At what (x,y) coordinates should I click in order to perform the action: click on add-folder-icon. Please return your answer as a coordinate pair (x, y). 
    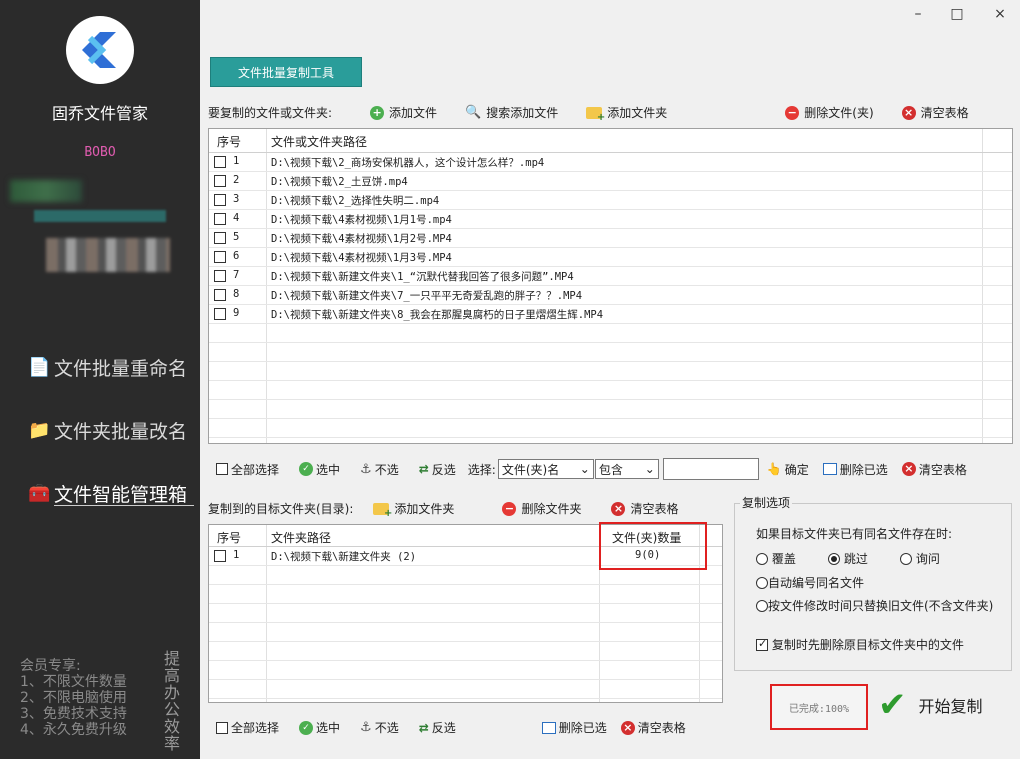
    Looking at the image, I should click on (382, 510).